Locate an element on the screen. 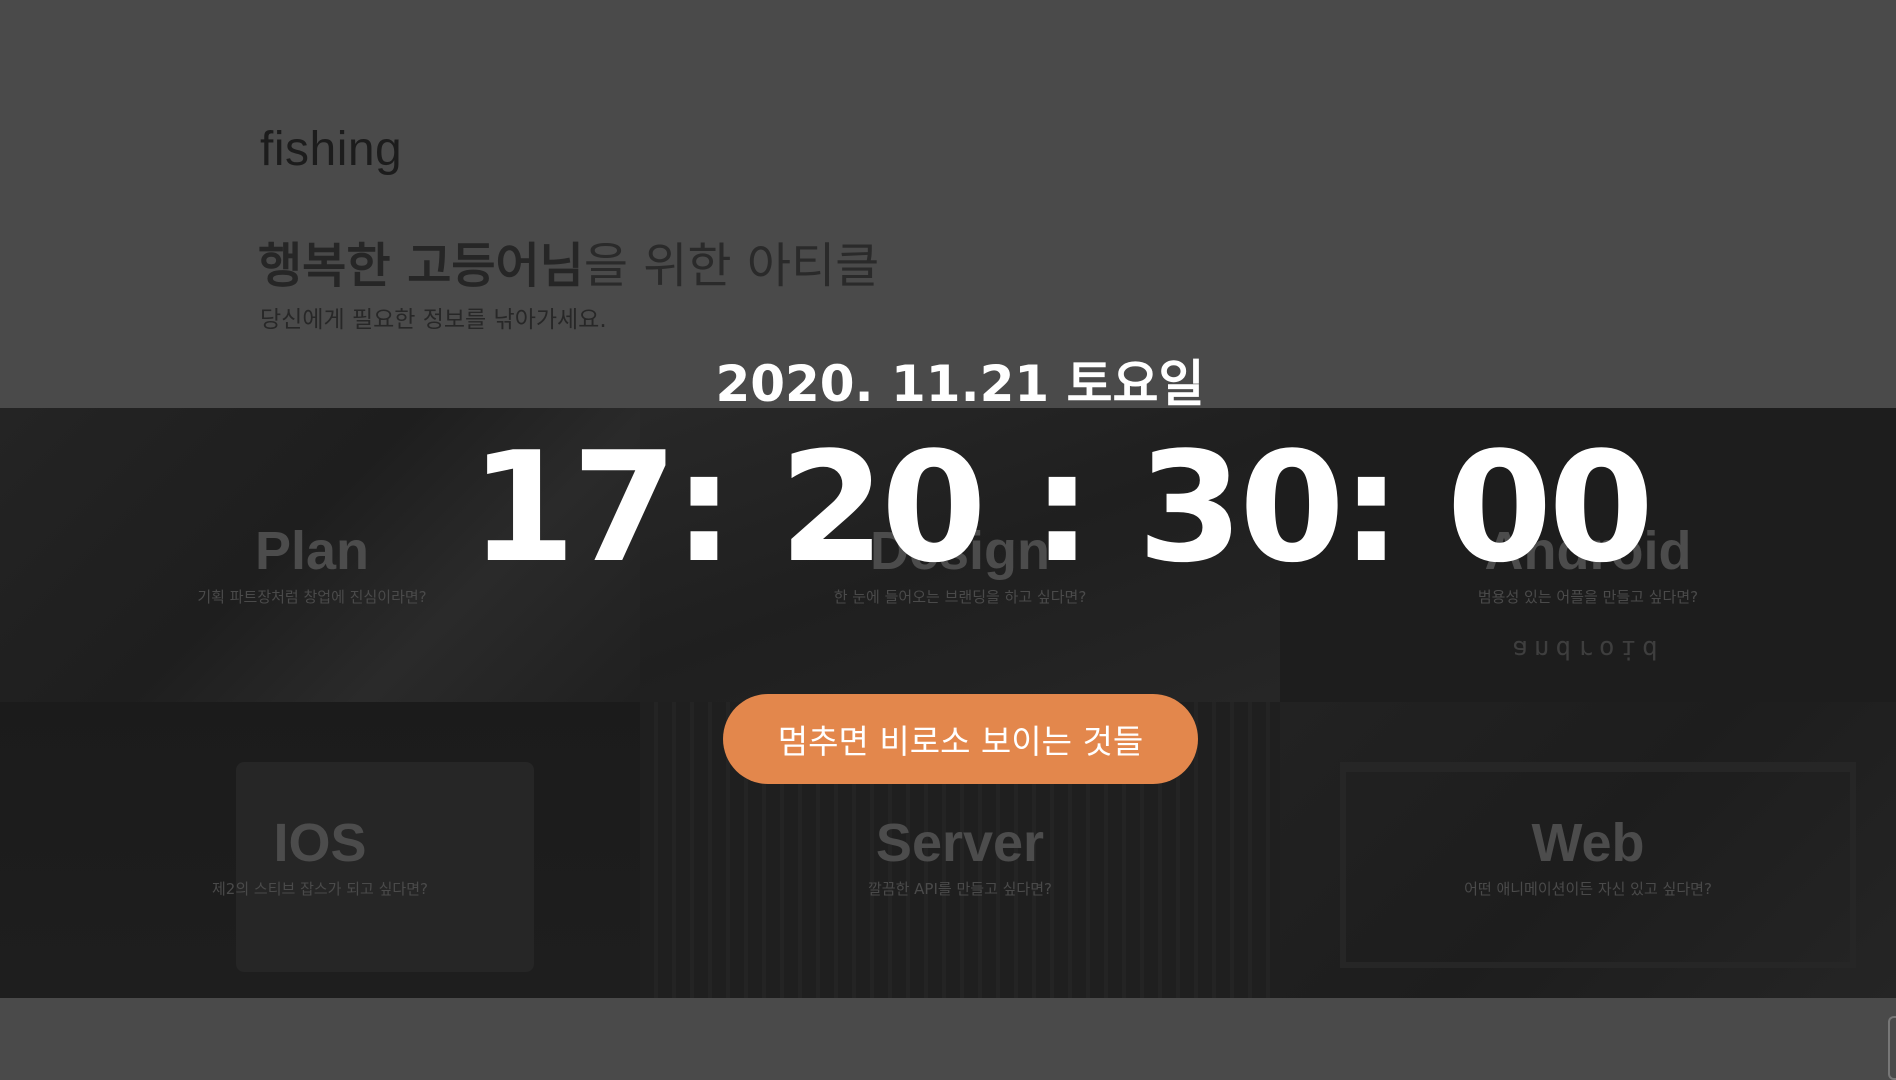 This screenshot has height=1080, width=1896. category-title: IOS is located at coordinates (320, 843).